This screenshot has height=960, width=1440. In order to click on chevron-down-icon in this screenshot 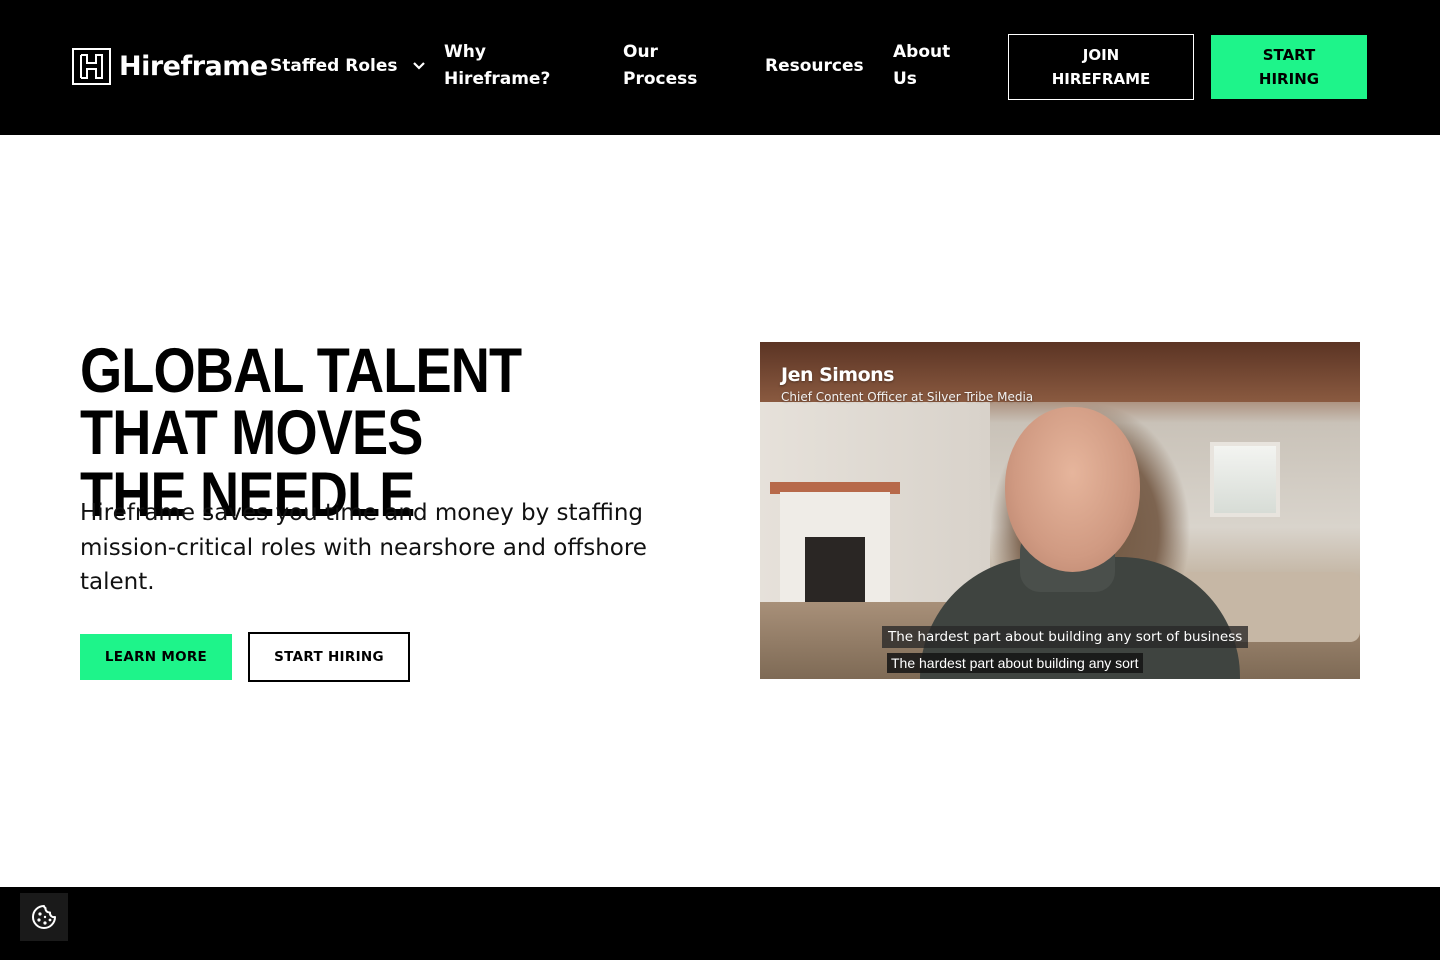, I will do `click(419, 66)`.